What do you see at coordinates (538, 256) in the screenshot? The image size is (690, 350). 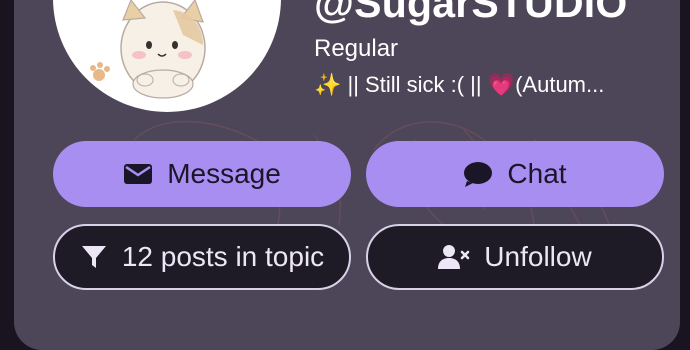 I see `unfollow-button-label: Unfollow` at bounding box center [538, 256].